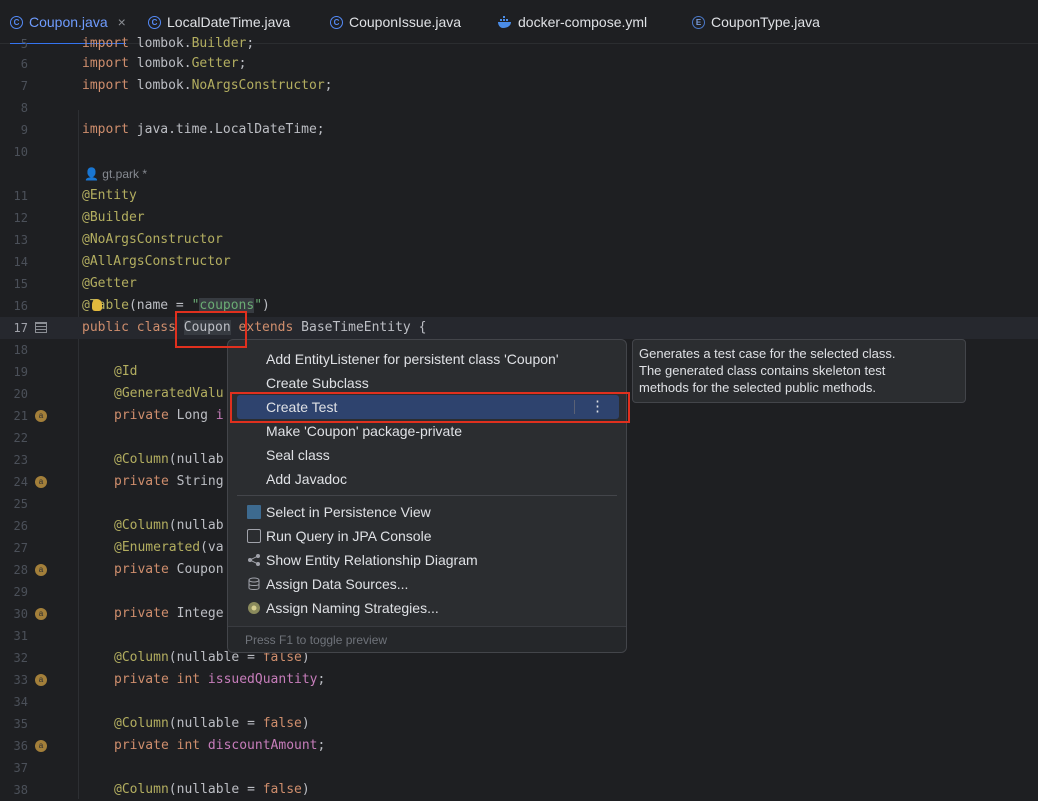  What do you see at coordinates (519, 196) in the screenshot?
I see `code-line: 11 @Entity` at bounding box center [519, 196].